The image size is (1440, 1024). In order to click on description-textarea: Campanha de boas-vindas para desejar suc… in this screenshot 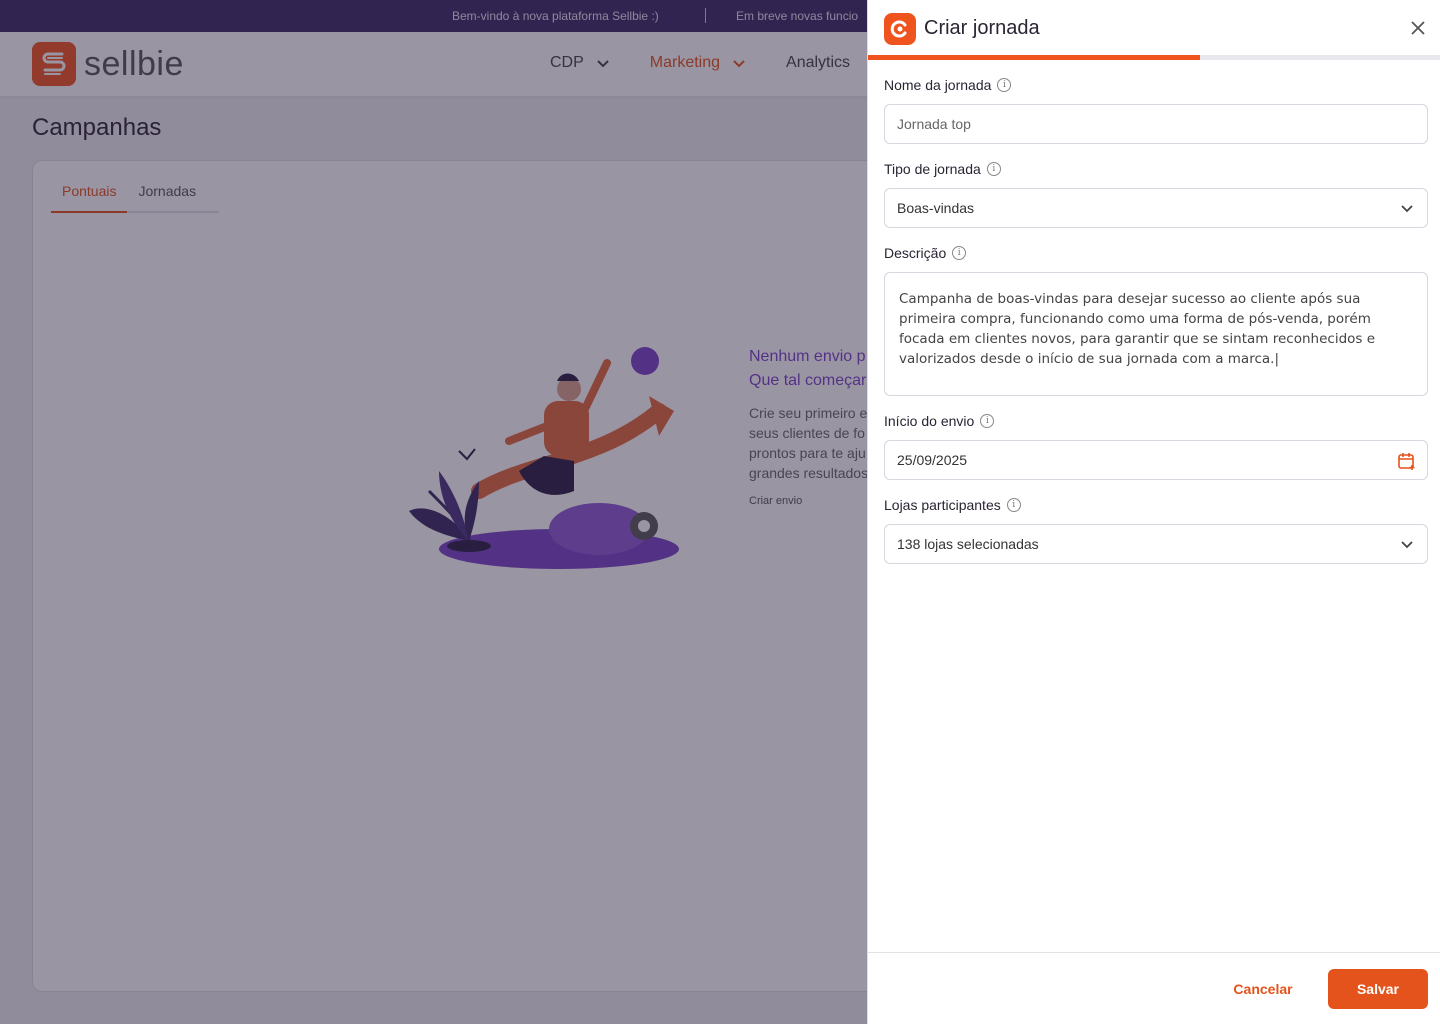, I will do `click(1156, 334)`.